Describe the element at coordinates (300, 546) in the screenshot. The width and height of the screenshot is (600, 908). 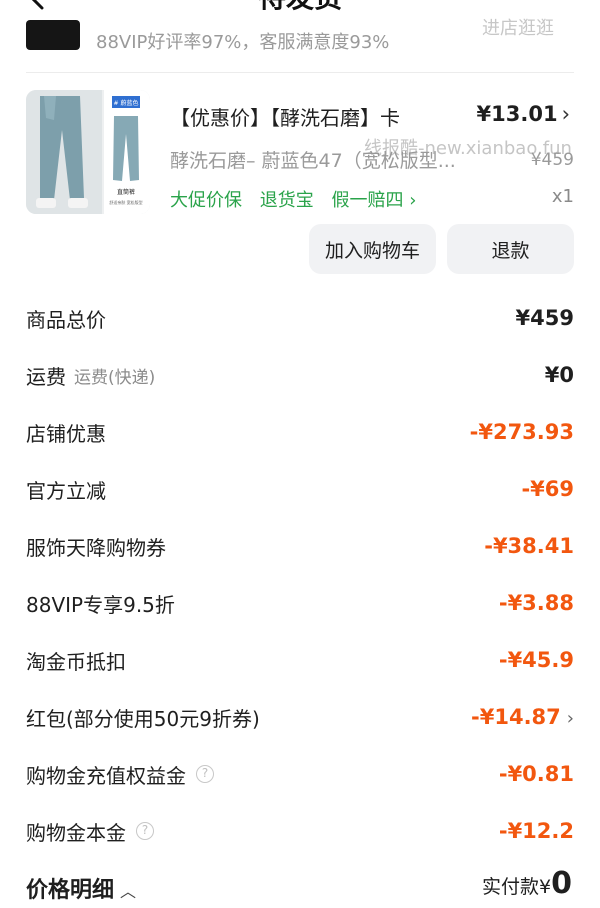
I see `summary-row-apparel-coupon: 服饰天降购物券 -¥38.41` at that location.